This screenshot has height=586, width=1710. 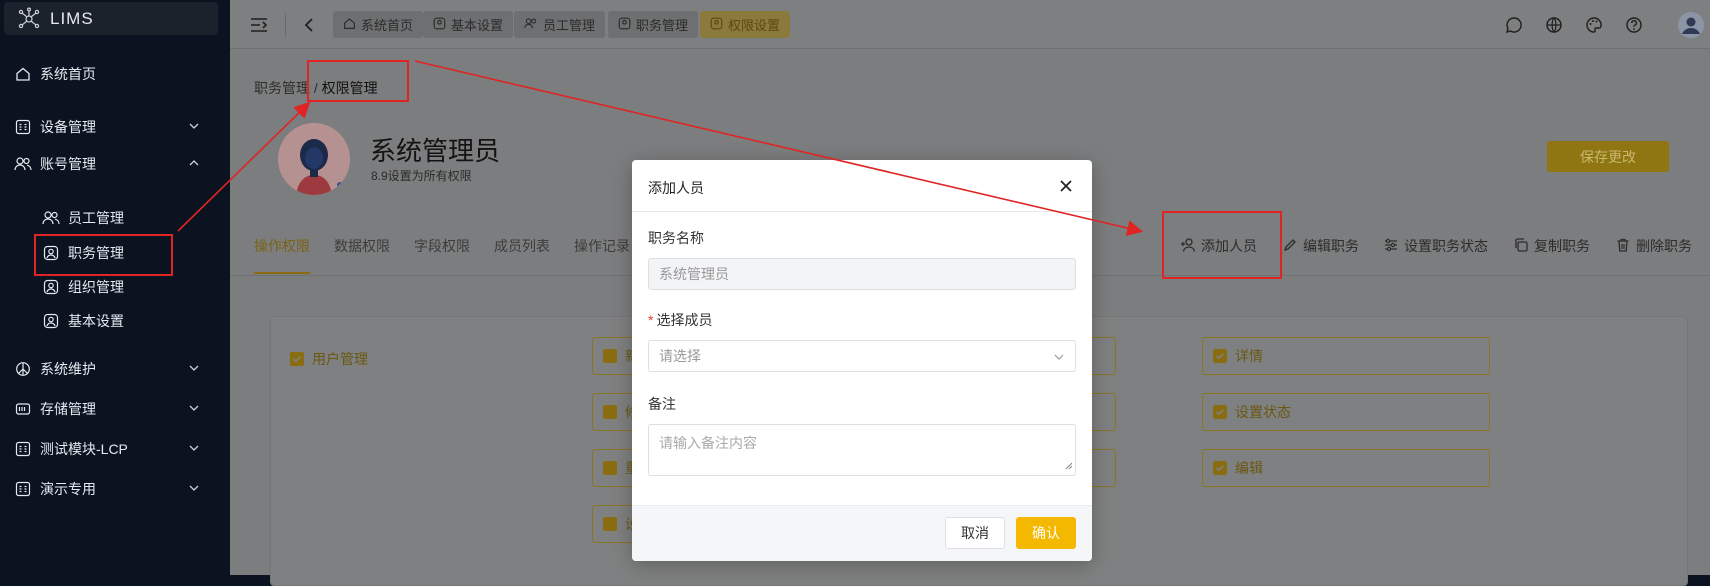 What do you see at coordinates (1069, 465) in the screenshot?
I see `resize-handle-icon` at bounding box center [1069, 465].